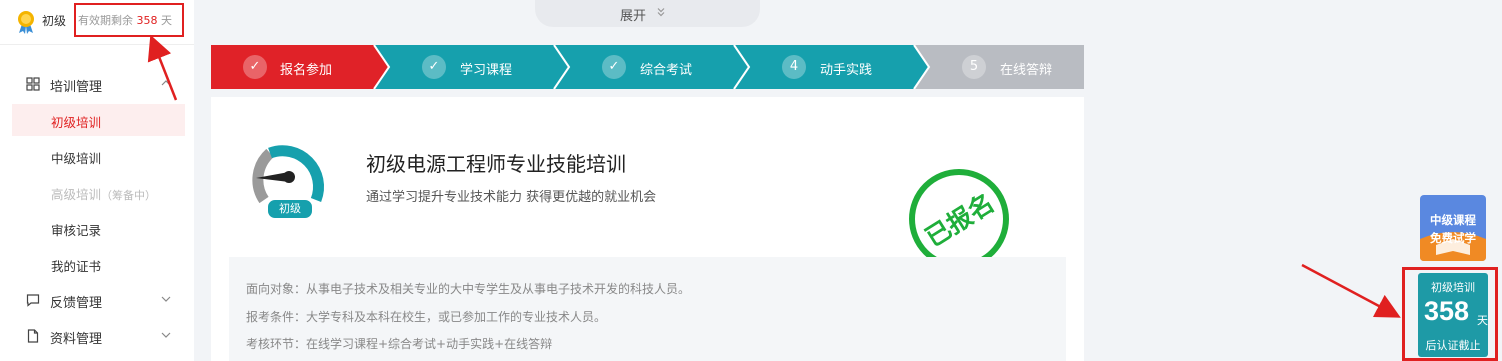 The width and height of the screenshot is (1502, 361). I want to click on countdown-title: 初级培训, so click(1453, 287).